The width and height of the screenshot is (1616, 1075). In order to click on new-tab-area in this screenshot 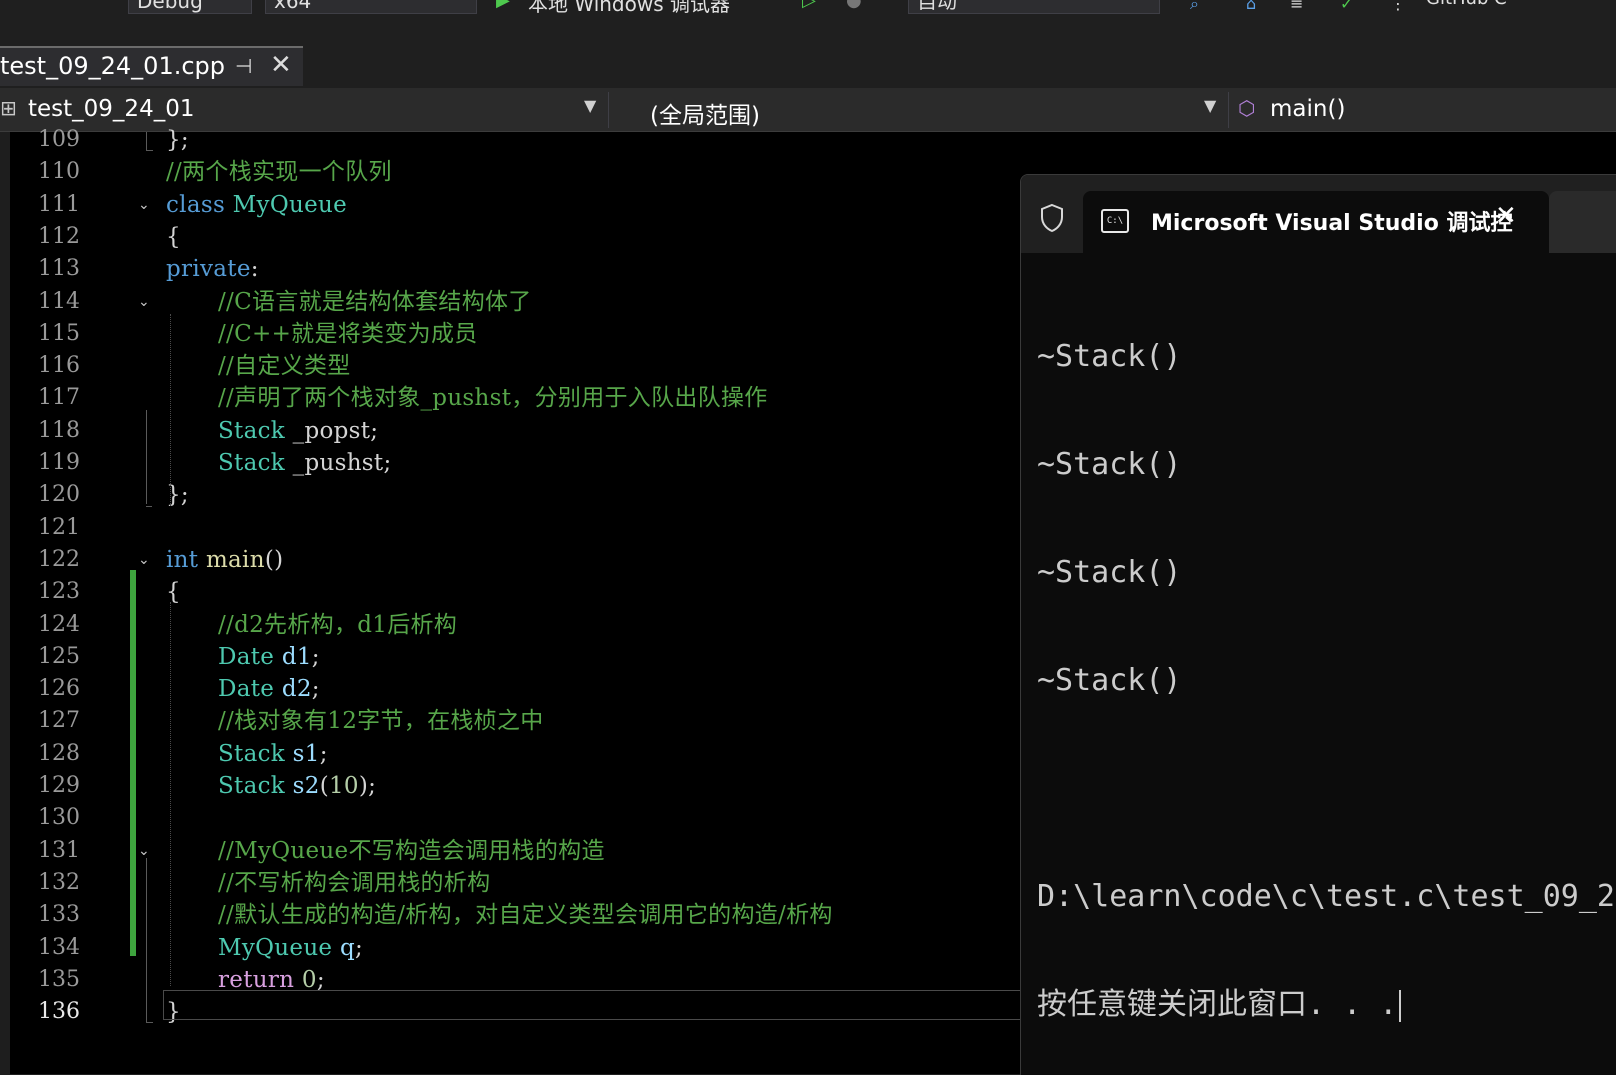, I will do `click(1582, 222)`.